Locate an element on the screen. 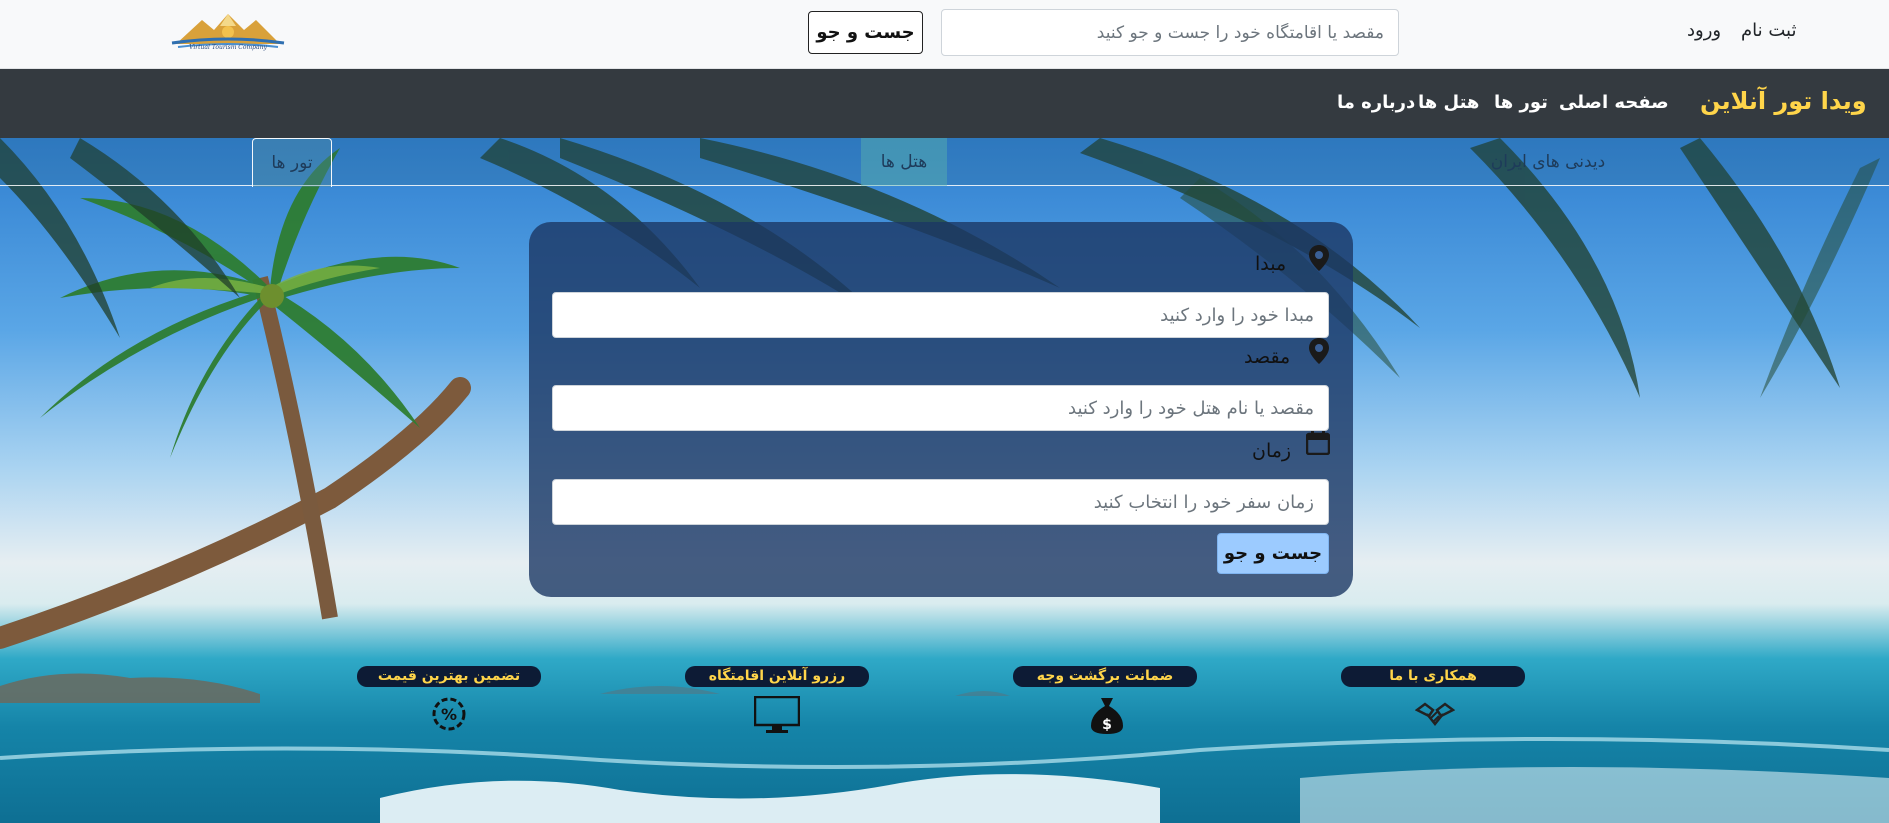 This screenshot has height=823, width=1889. feature-money-back: ضمانت برگشت وجه $ is located at coordinates (1105, 700).